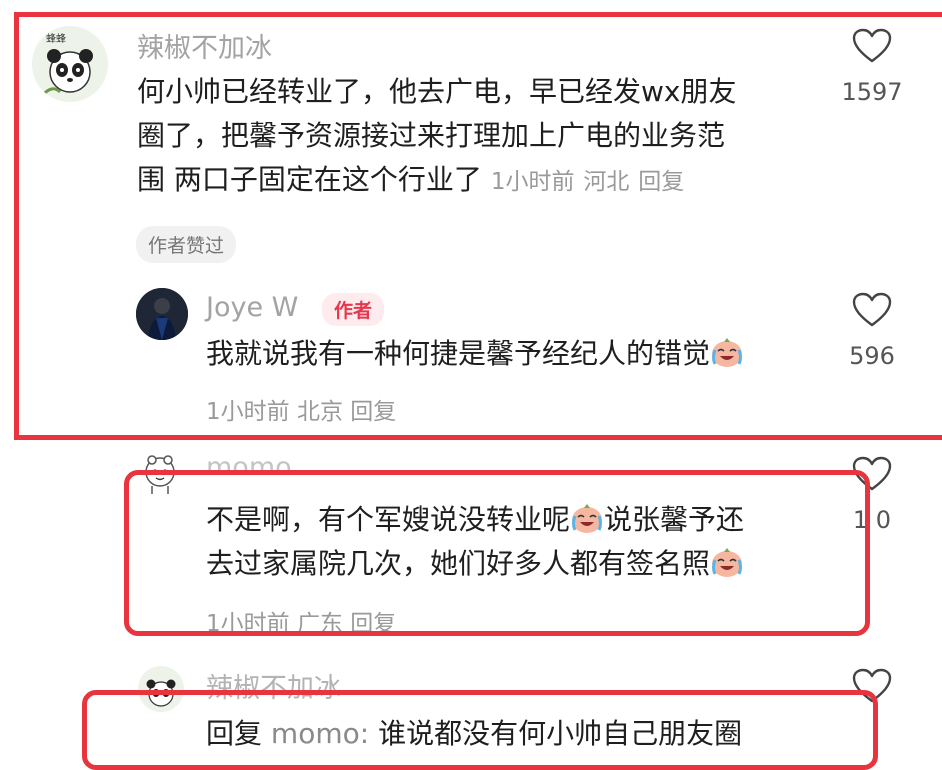  I want to click on cartoon-avatar-icon, so click(160, 474).